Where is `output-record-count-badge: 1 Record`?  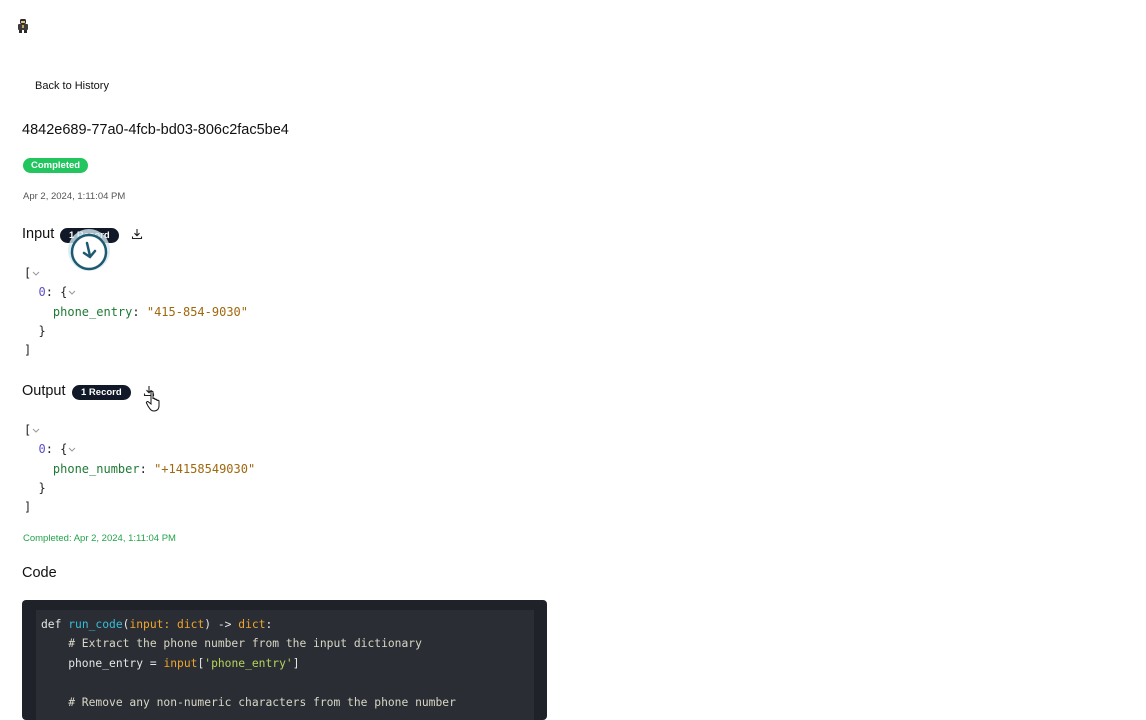
output-record-count-badge: 1 Record is located at coordinates (101, 392).